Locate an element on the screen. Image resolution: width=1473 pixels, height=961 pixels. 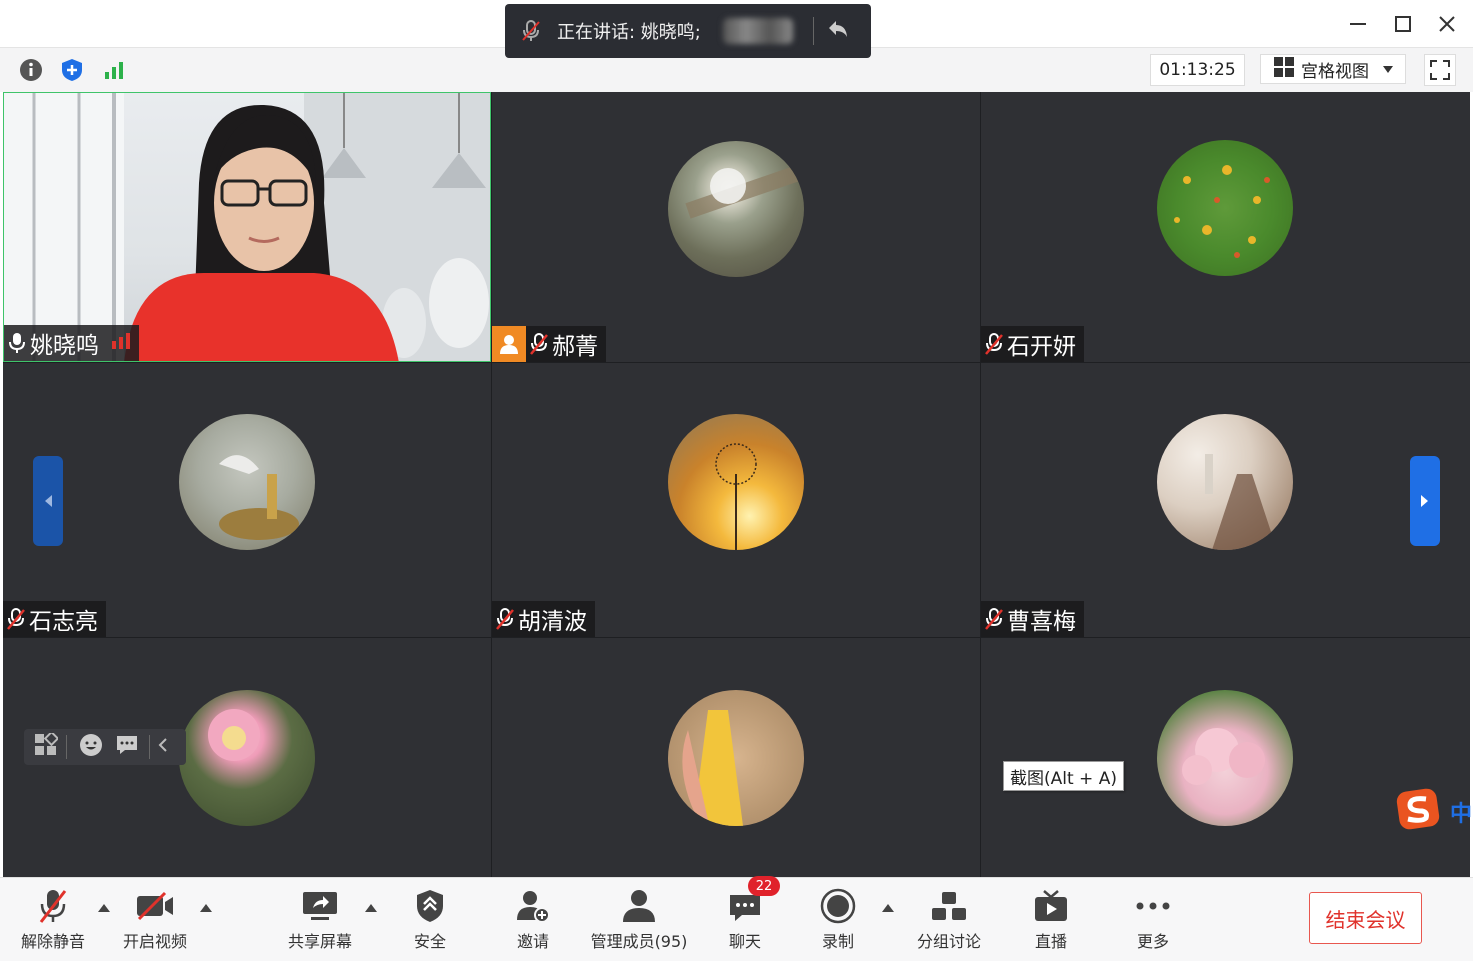
participant-name: 石开妍 is located at coordinates (1041, 347).